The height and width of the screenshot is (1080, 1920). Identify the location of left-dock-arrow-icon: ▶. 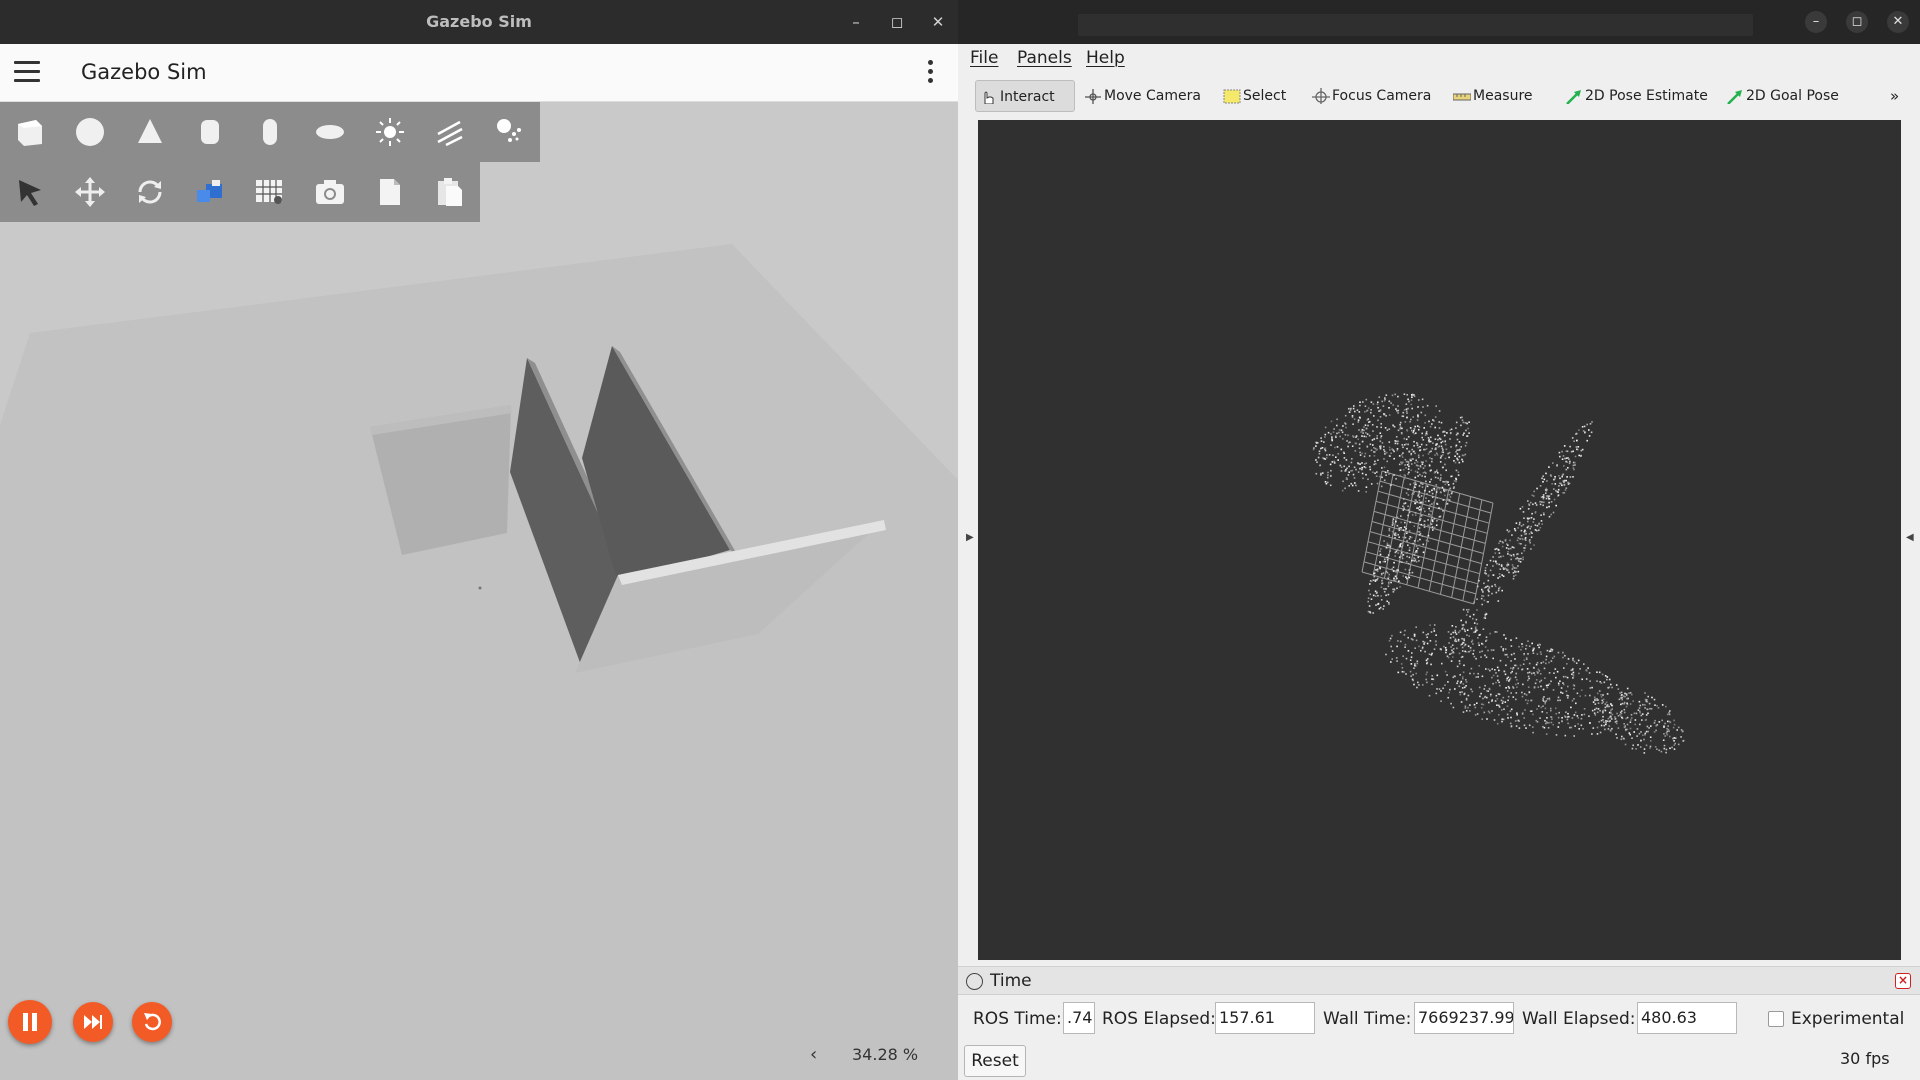
(970, 537).